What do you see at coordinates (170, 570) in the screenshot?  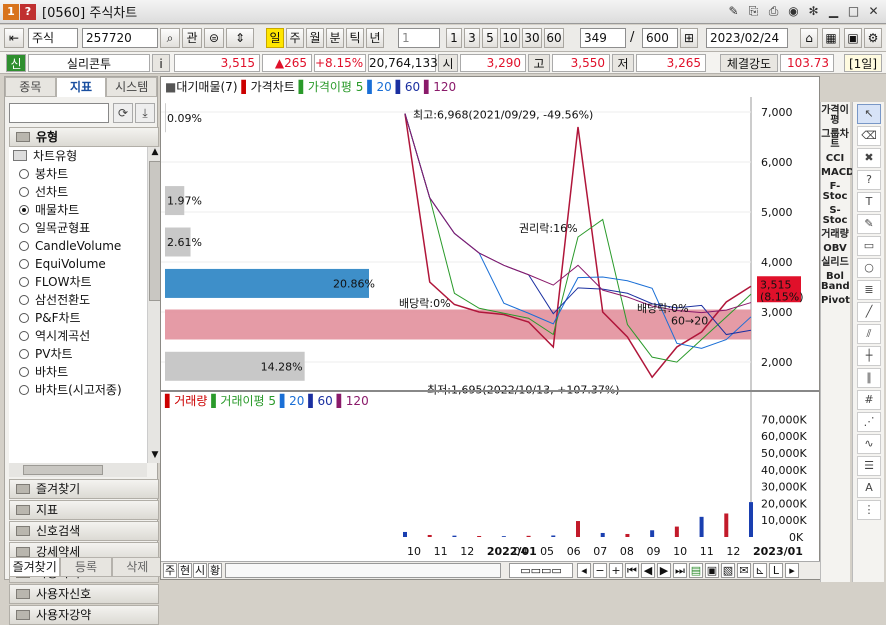 I see `nav-week: 주` at bounding box center [170, 570].